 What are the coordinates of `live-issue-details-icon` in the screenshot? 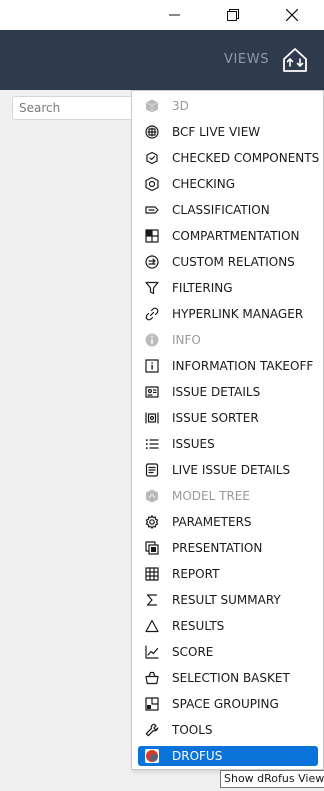 It's located at (152, 470).